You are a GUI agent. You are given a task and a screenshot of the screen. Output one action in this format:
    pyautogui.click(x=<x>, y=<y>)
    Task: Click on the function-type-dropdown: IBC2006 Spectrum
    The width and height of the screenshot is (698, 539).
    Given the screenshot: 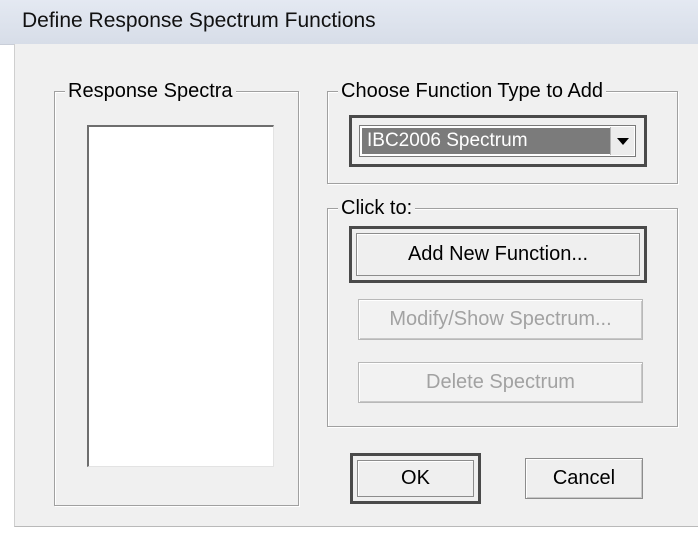 What is the action you would take?
    pyautogui.click(x=498, y=141)
    